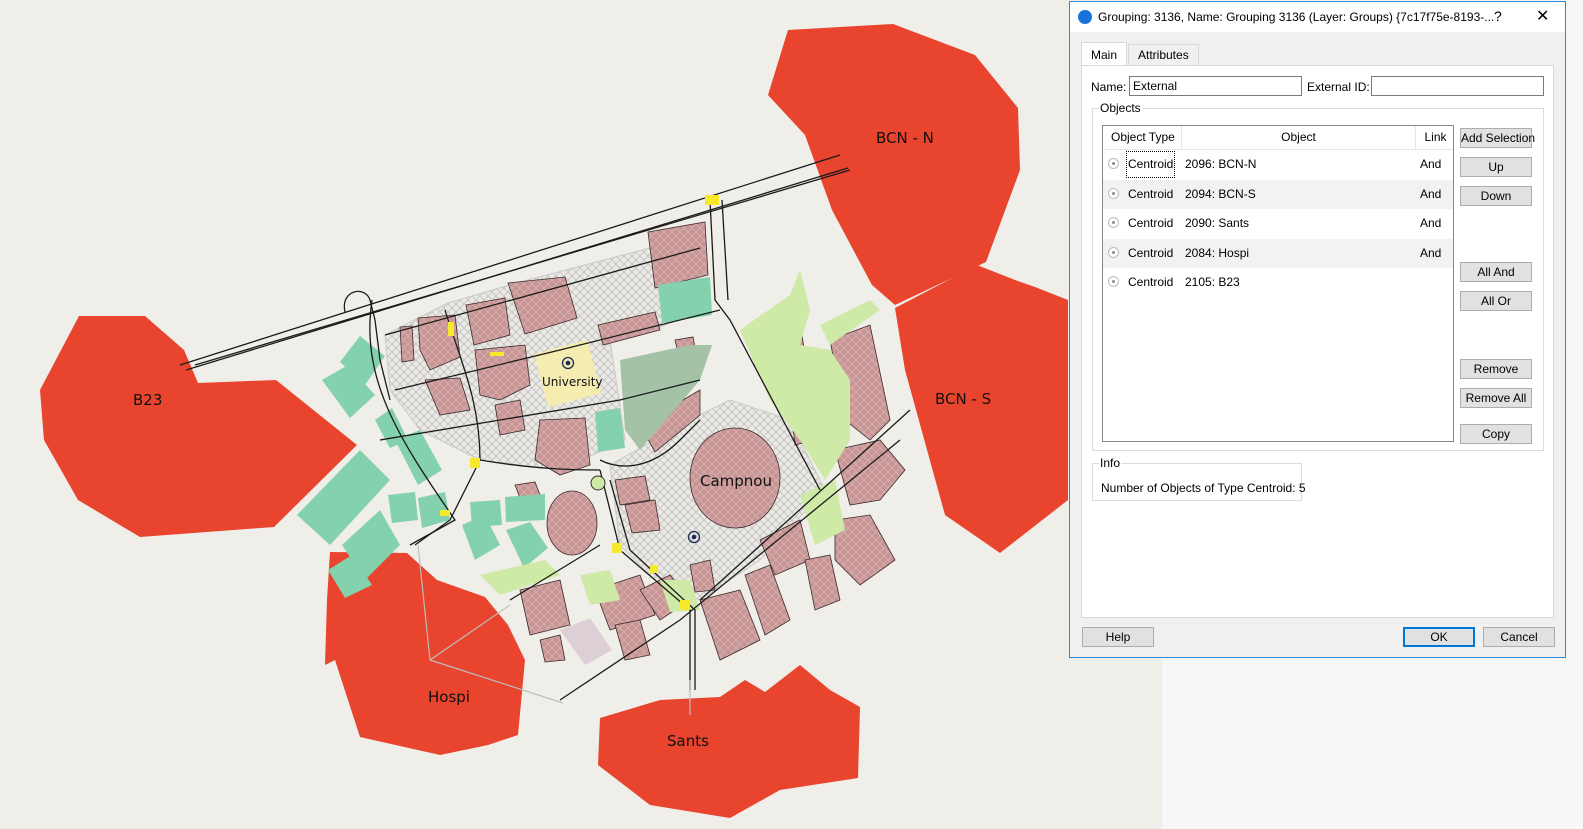 The image size is (1583, 829). What do you see at coordinates (1142, 137) in the screenshot?
I see `column-header-object-type: Object Type` at bounding box center [1142, 137].